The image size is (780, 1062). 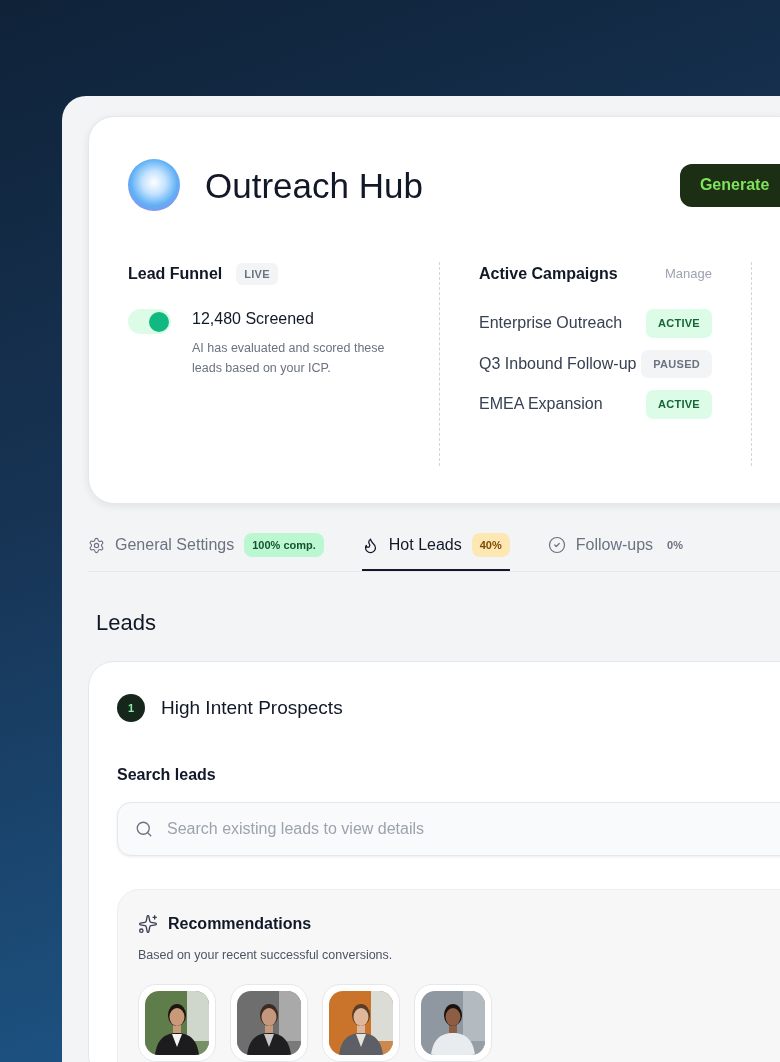 I want to click on search-field: Search existing leads to view details, so click(x=448, y=828).